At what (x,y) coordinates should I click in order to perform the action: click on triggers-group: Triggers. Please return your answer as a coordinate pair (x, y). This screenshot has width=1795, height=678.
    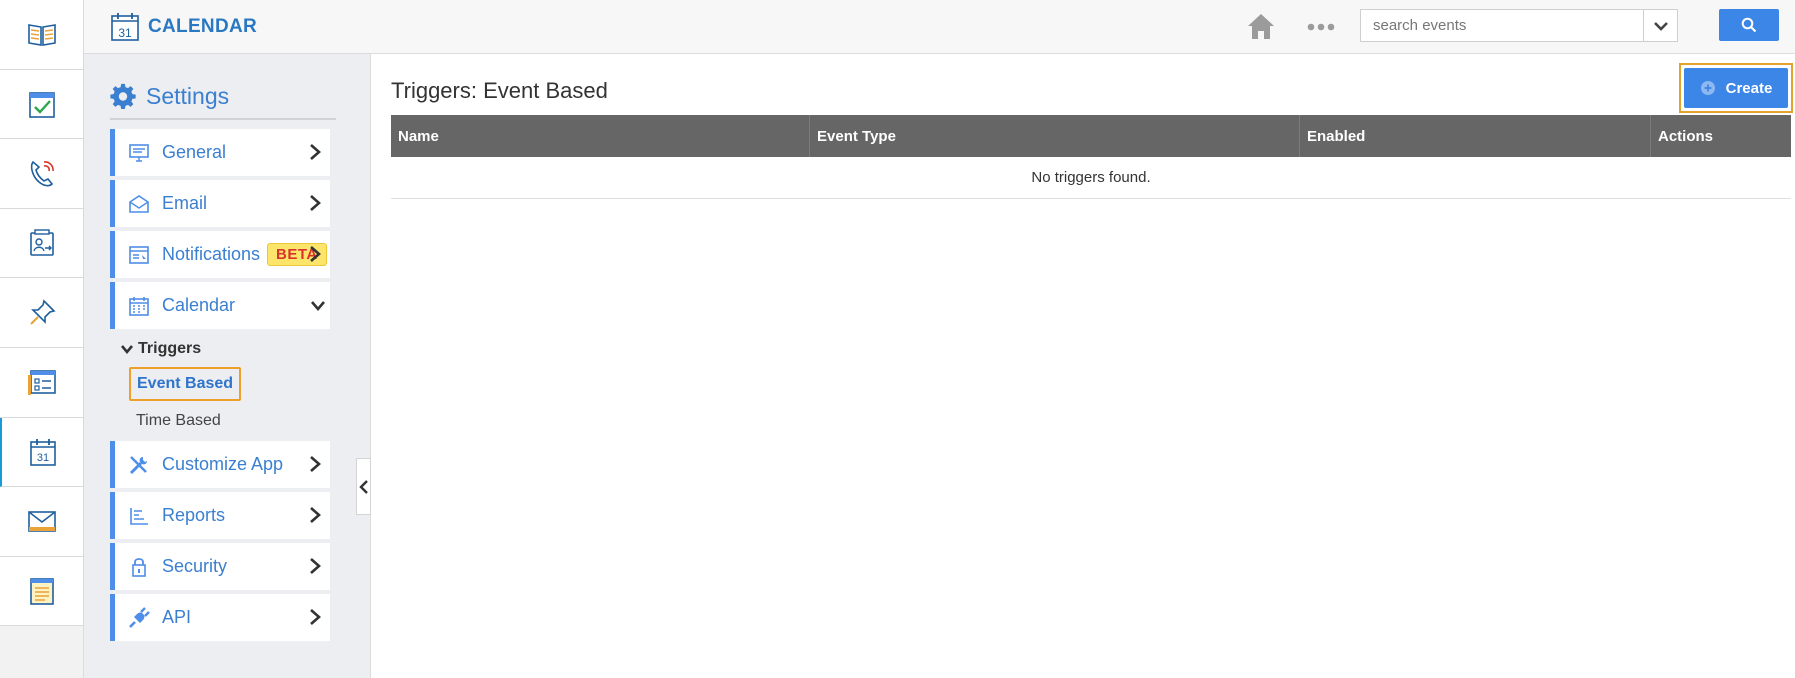
    Looking at the image, I should click on (160, 349).